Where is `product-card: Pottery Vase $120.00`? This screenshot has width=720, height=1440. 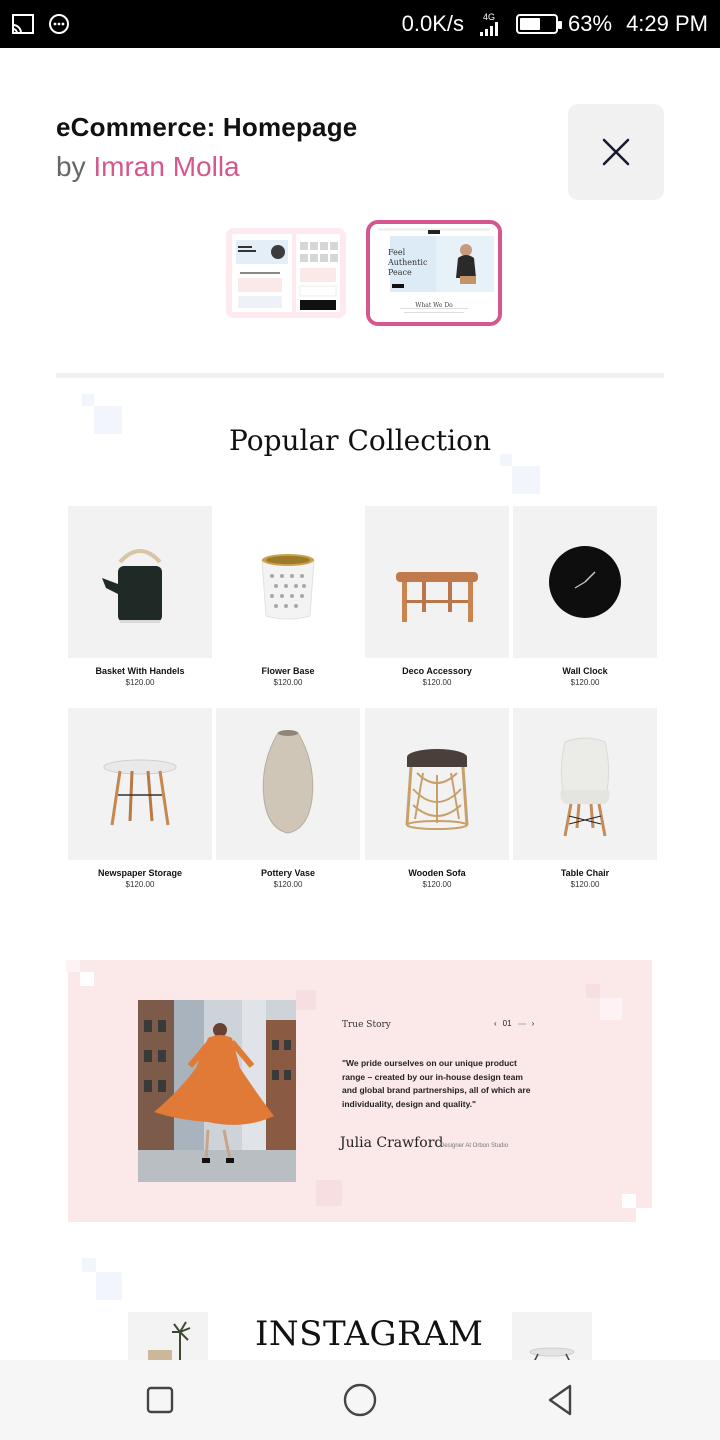
product-card: Pottery Vase $120.00 is located at coordinates (288, 798).